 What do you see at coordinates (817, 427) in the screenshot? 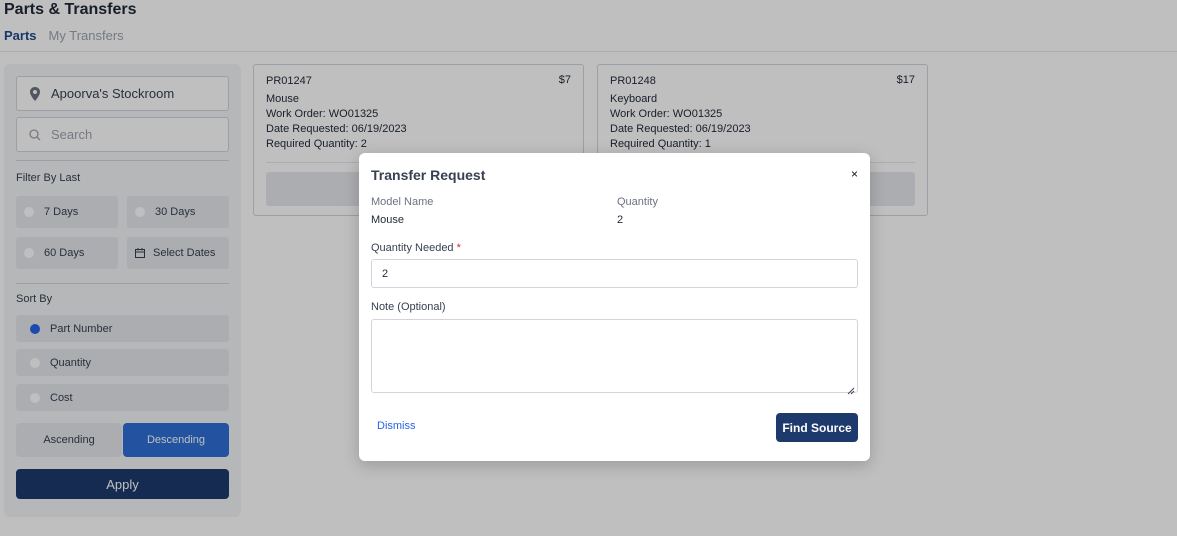
I see `find-source-button: Find Source` at bounding box center [817, 427].